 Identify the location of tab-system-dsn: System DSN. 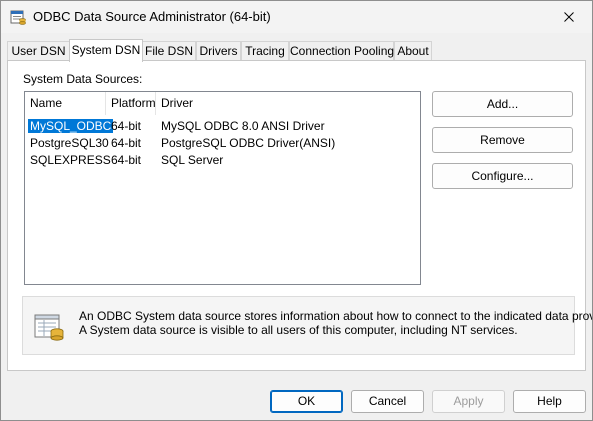
(106, 50).